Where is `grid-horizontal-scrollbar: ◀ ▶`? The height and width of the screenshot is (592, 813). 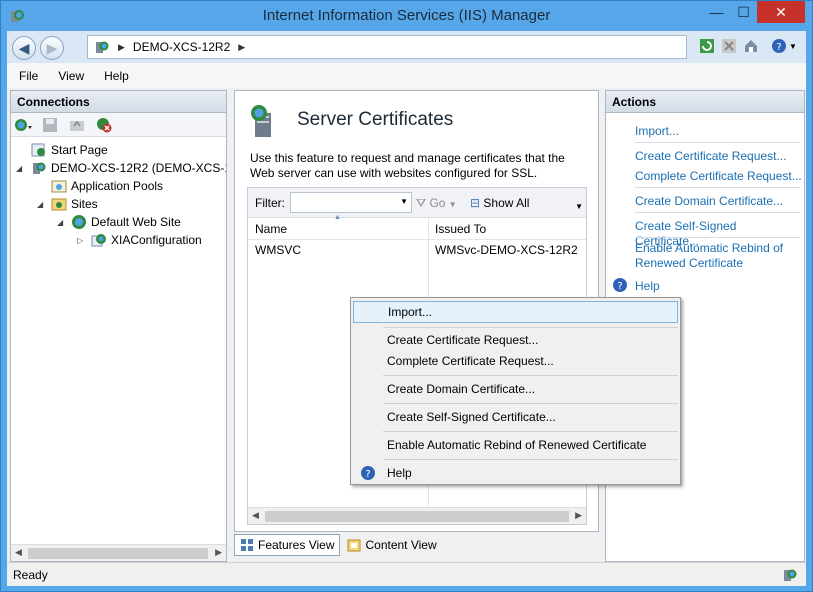 grid-horizontal-scrollbar: ◀ ▶ is located at coordinates (417, 515).